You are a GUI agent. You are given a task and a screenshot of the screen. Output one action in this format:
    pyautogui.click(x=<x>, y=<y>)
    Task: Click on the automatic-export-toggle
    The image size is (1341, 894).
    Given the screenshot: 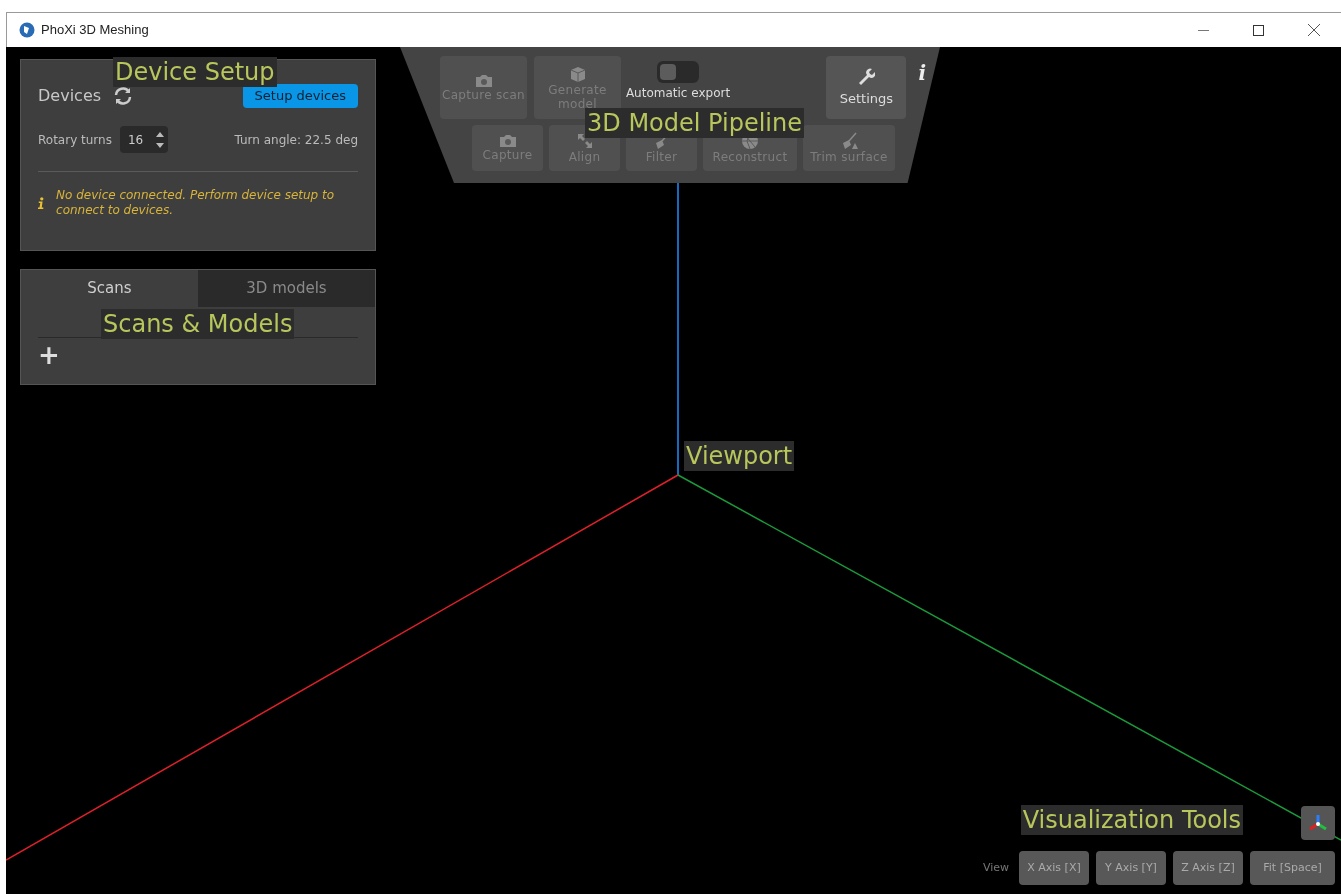 What is the action you would take?
    pyautogui.click(x=678, y=72)
    